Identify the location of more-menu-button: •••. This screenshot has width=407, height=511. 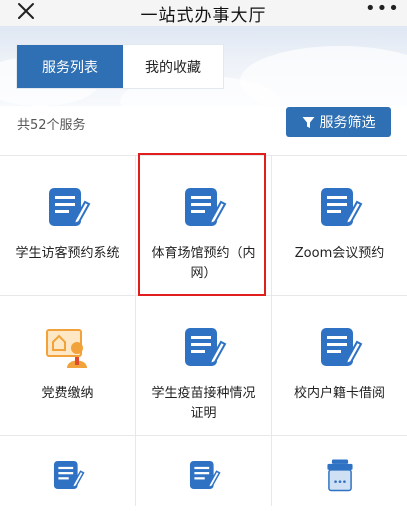
(382, 11).